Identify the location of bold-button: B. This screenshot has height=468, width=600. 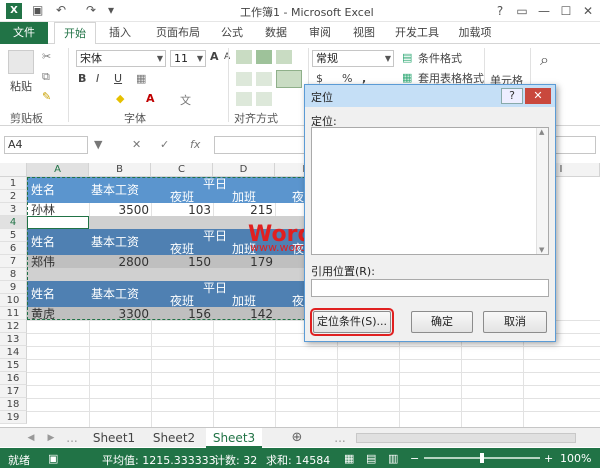
(82, 78).